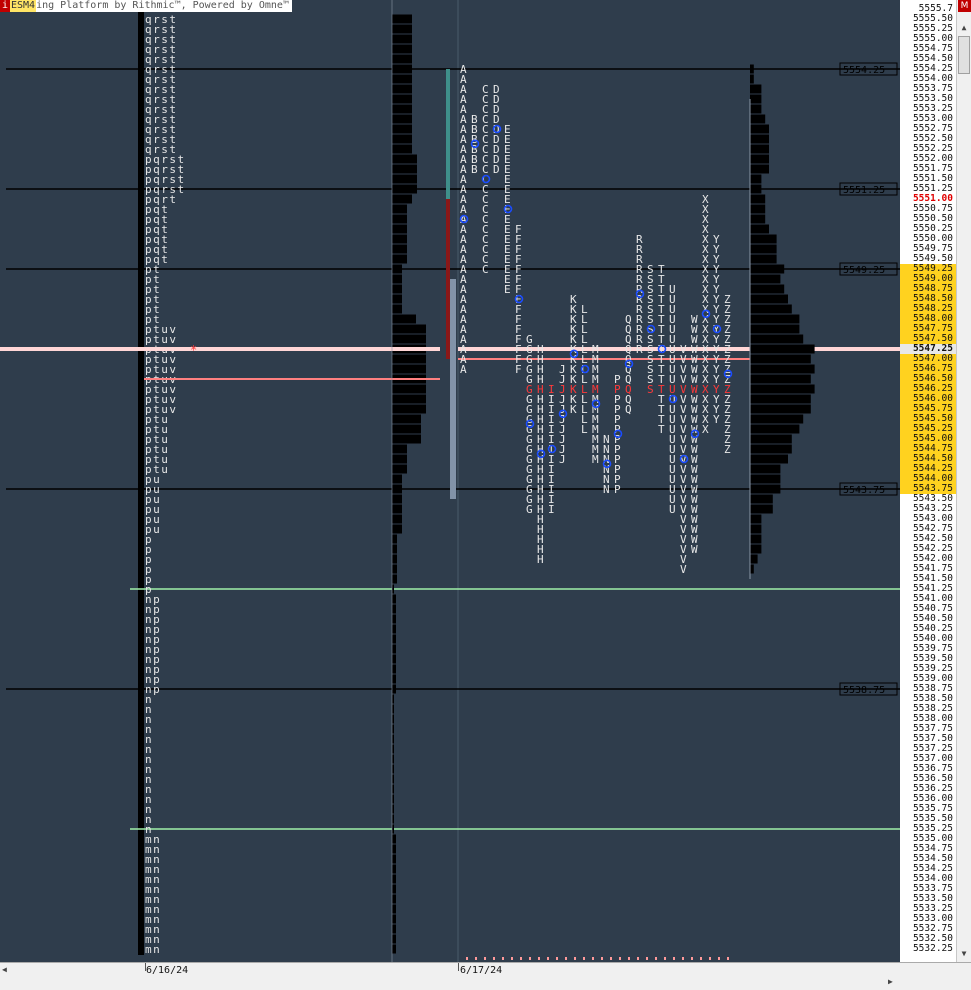 Image resolution: width=971 pixels, height=990 pixels. Describe the element at coordinates (507, 289) in the screenshot. I see `tpo-letter-E: E` at that location.